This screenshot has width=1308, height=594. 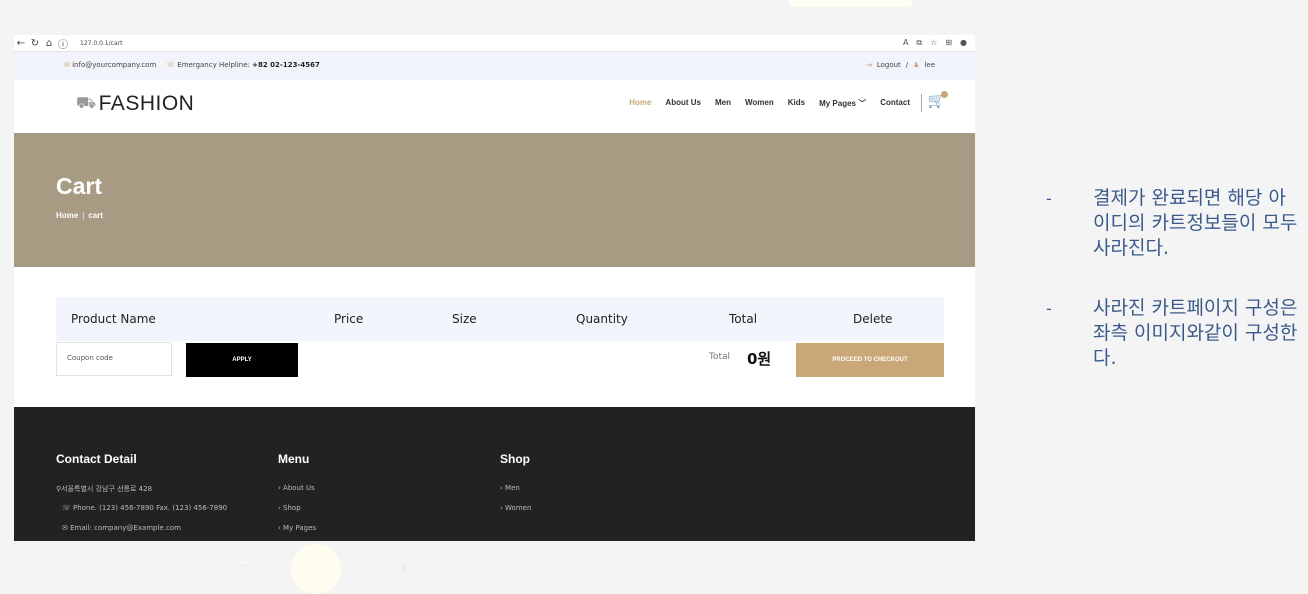 I want to click on helpline-number: +82 02-123-4567, so click(x=286, y=65).